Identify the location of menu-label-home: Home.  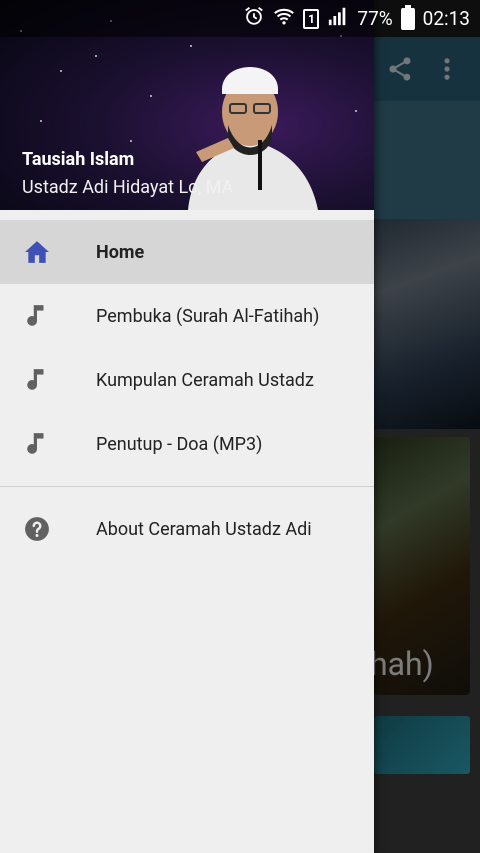
(120, 252).